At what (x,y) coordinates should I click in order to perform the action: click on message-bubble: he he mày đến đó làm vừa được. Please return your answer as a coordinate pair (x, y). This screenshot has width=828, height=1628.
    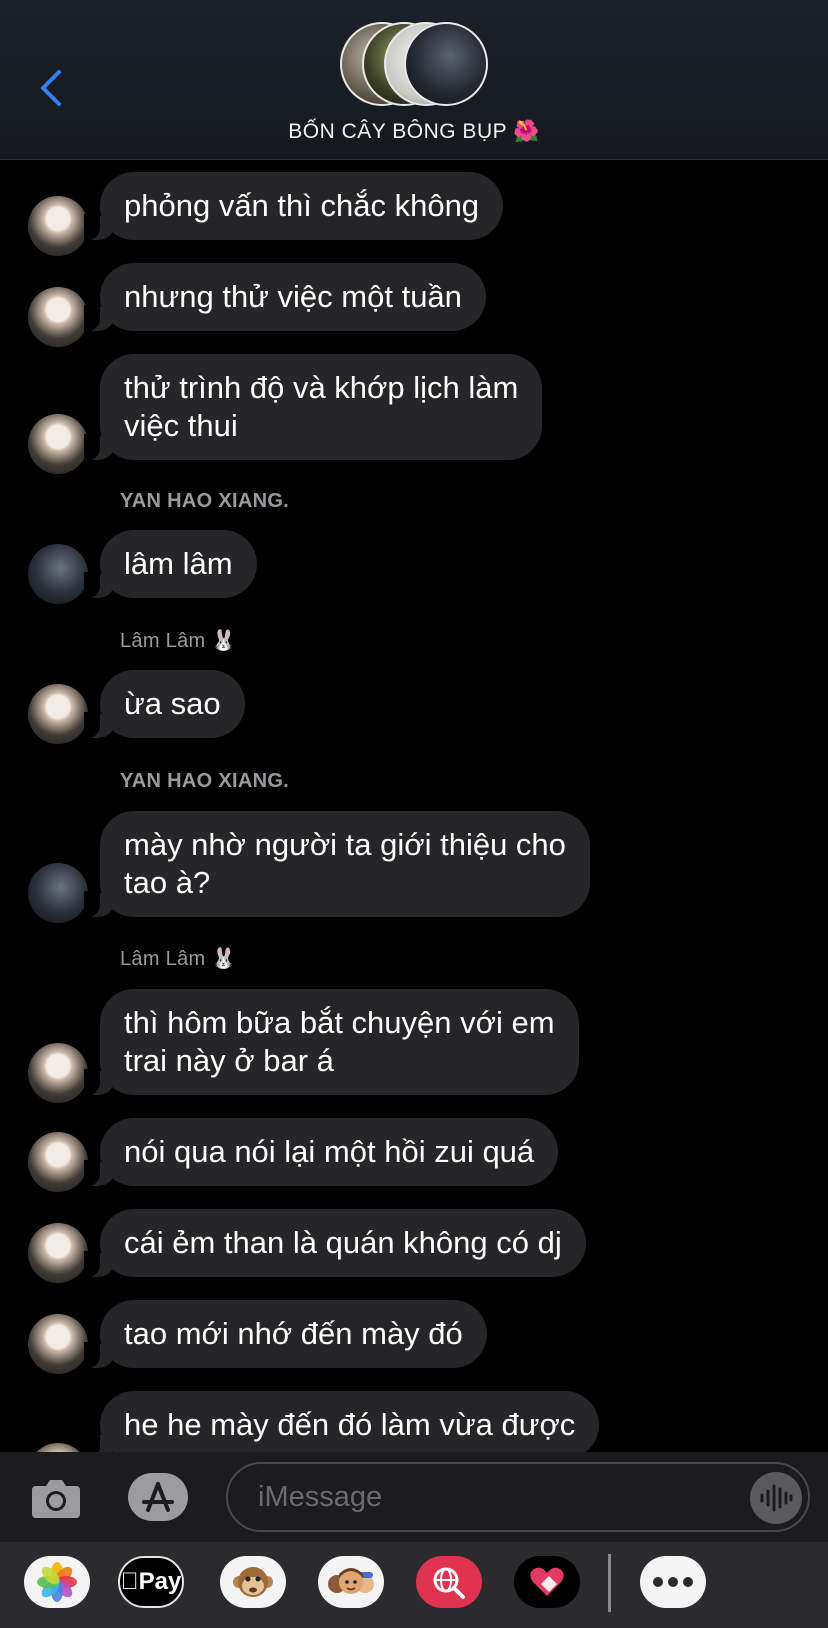
    Looking at the image, I should click on (341, 1421).